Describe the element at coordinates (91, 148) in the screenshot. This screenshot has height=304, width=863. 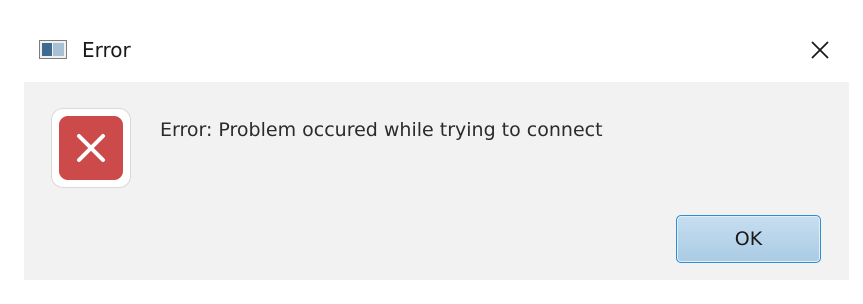
I see `error-x-icon` at that location.